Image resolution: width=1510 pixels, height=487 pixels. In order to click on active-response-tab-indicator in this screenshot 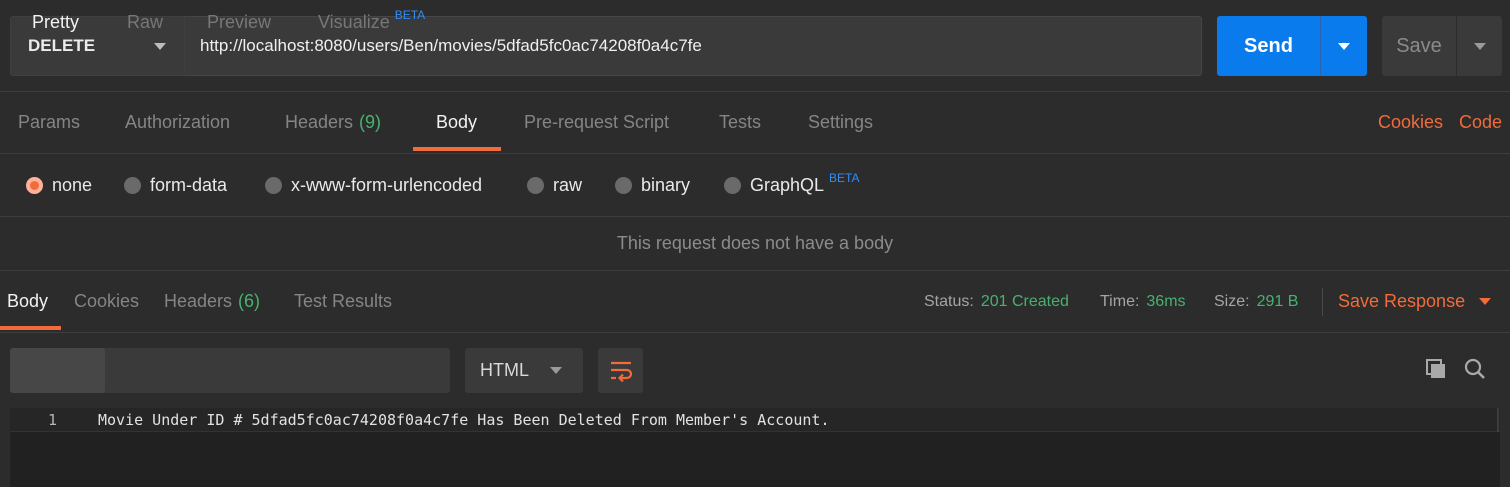, I will do `click(30, 328)`.